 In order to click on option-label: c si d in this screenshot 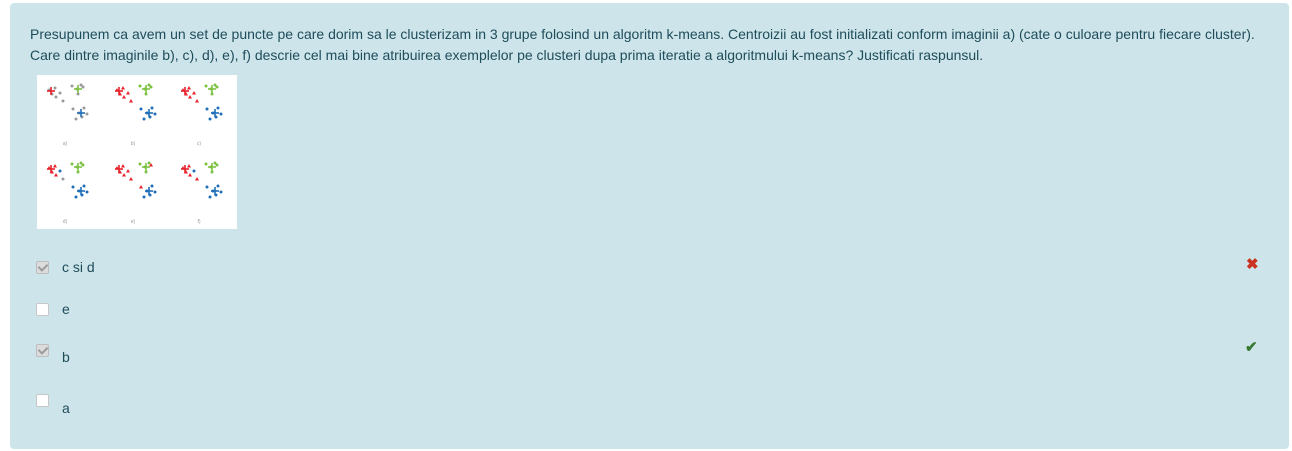, I will do `click(78, 267)`.